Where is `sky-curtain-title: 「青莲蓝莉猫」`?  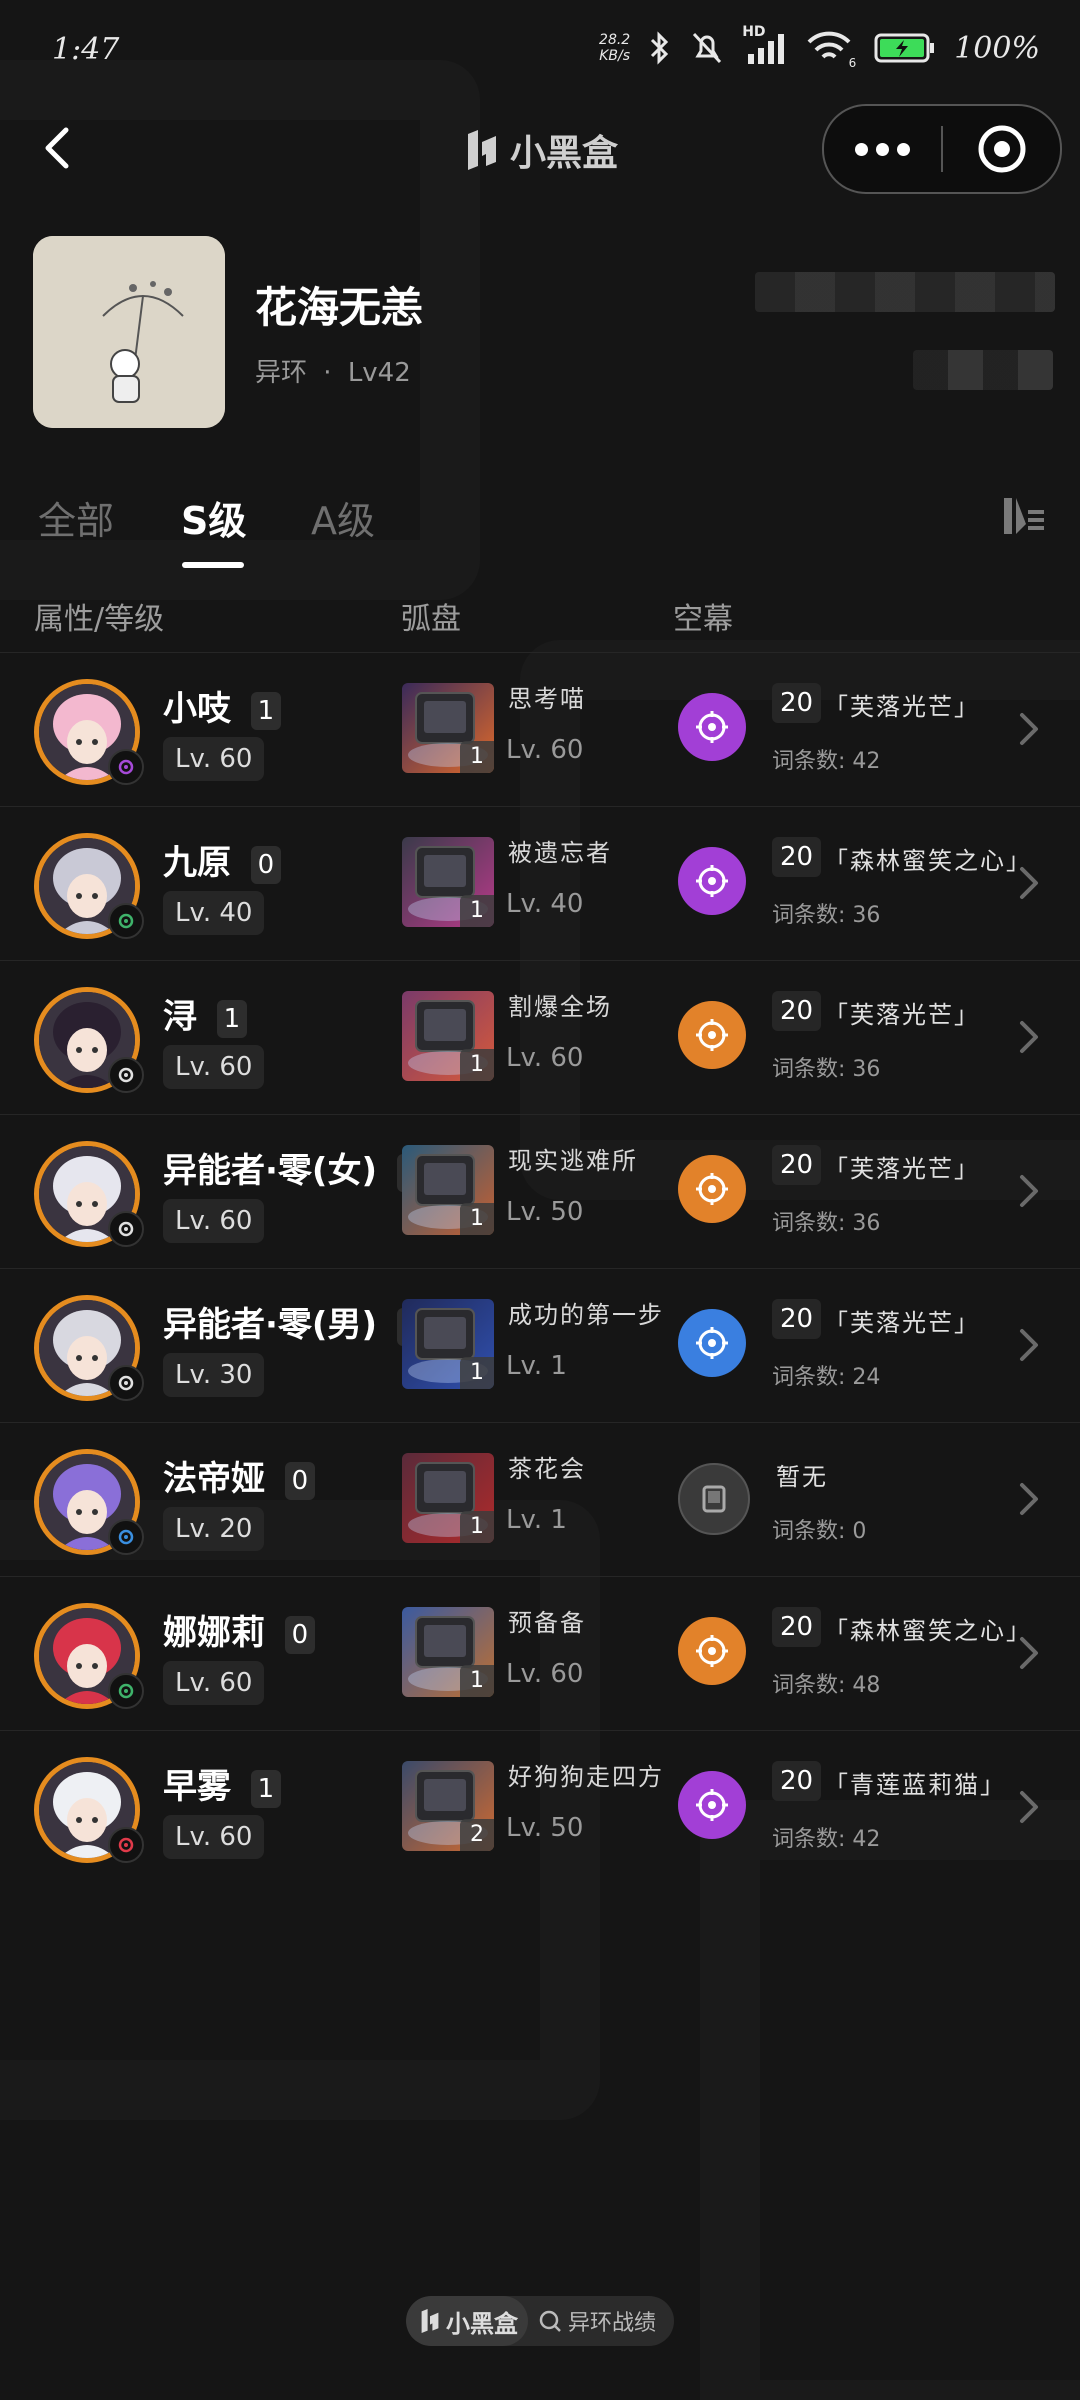 sky-curtain-title: 「青莲蓝莉猫」 is located at coordinates (915, 1785).